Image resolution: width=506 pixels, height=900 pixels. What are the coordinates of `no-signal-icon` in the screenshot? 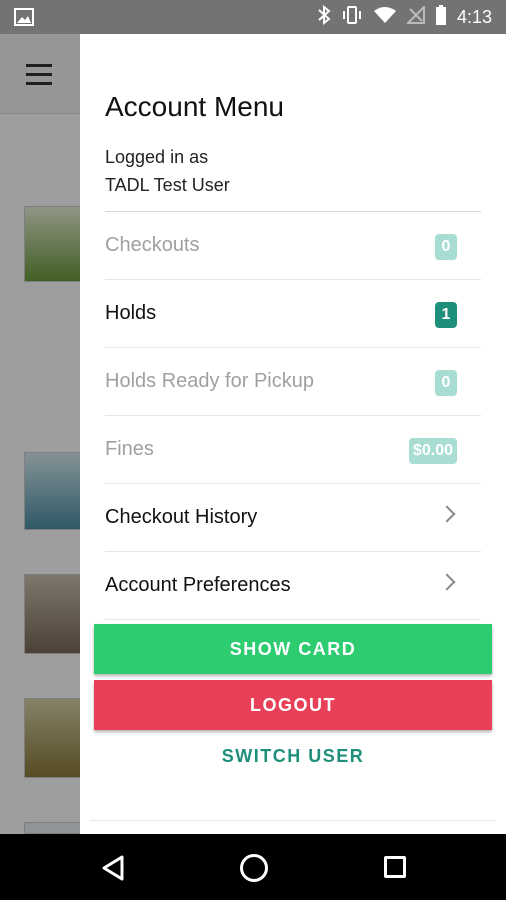 It's located at (415, 16).